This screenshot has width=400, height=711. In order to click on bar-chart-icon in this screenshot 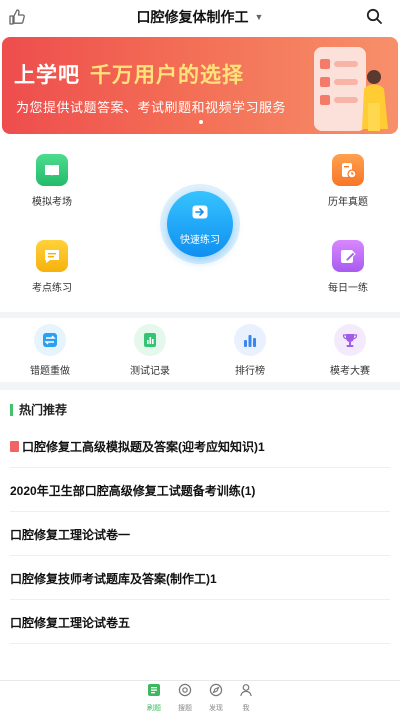, I will do `click(250, 340)`.